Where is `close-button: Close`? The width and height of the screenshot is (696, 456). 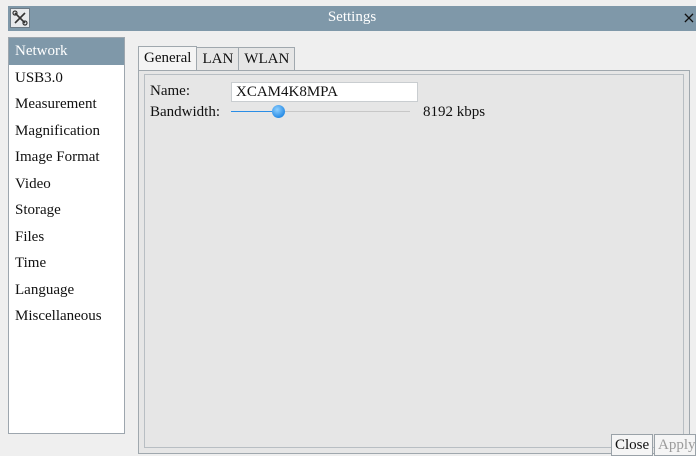 close-button: Close is located at coordinates (632, 445).